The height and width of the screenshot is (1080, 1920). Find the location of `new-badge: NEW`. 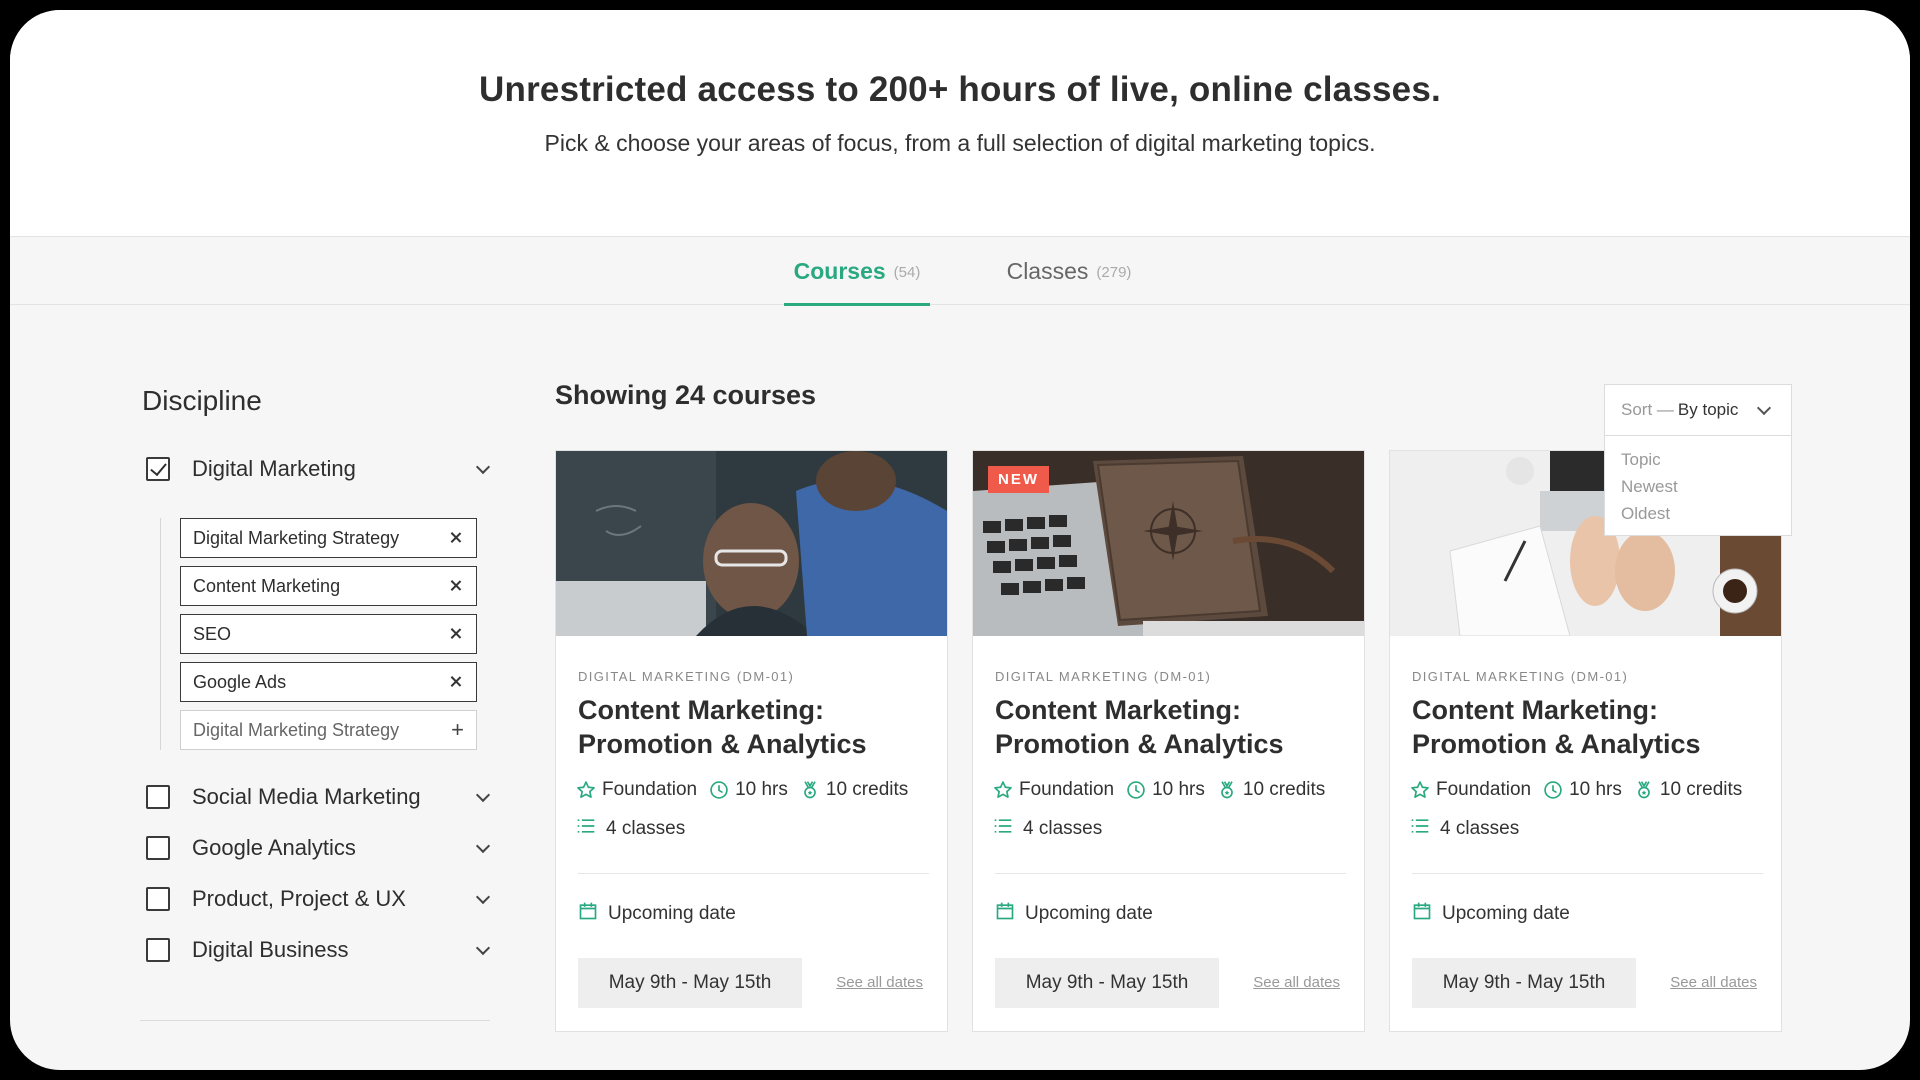

new-badge: NEW is located at coordinates (1018, 479).